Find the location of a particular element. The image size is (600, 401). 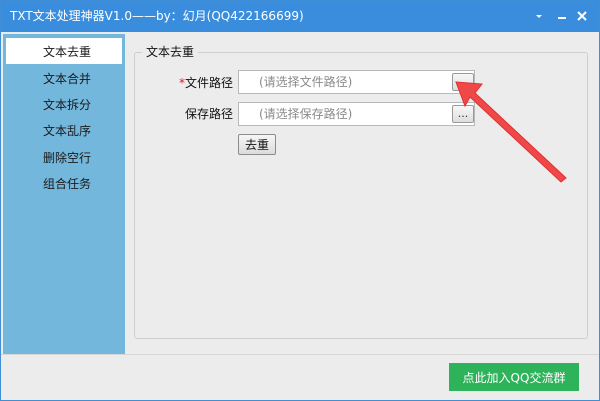

sidebar-item-shuffle: 文本乱序 is located at coordinates (64, 130).